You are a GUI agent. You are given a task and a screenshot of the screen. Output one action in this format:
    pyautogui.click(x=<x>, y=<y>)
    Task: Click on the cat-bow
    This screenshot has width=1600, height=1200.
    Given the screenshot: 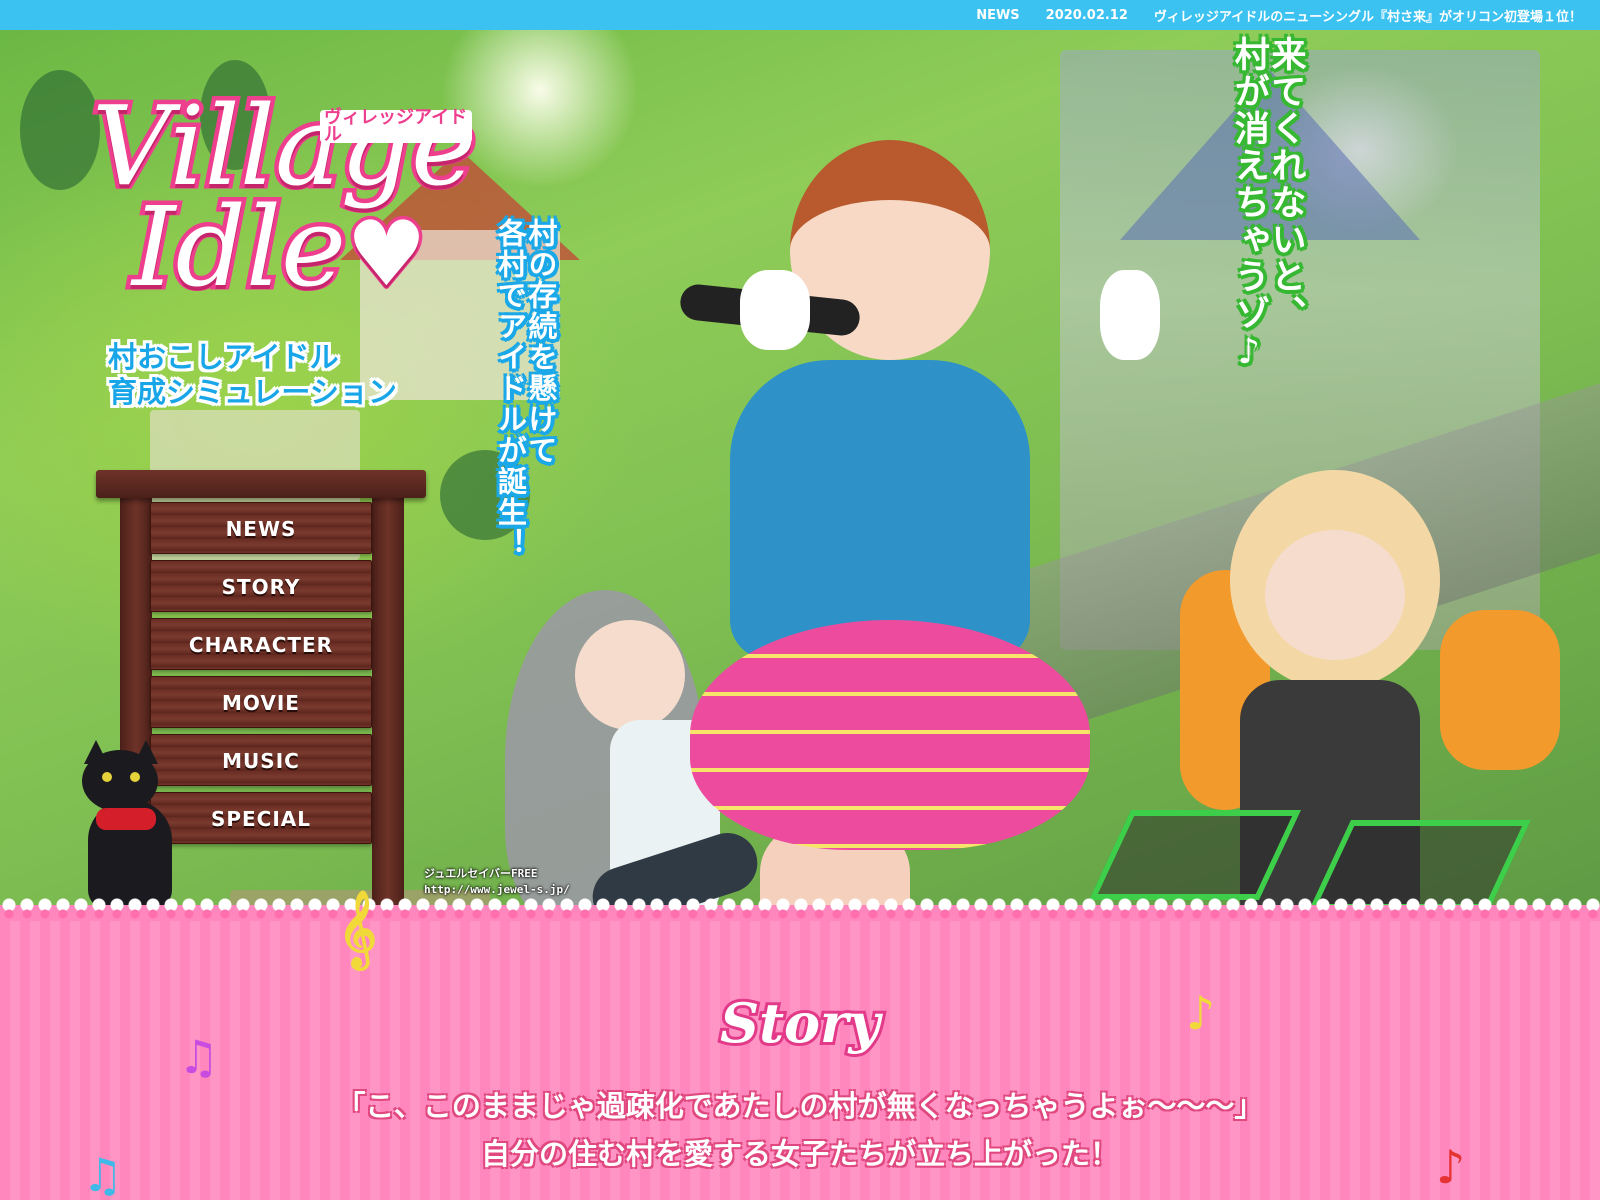 What is the action you would take?
    pyautogui.click(x=126, y=819)
    